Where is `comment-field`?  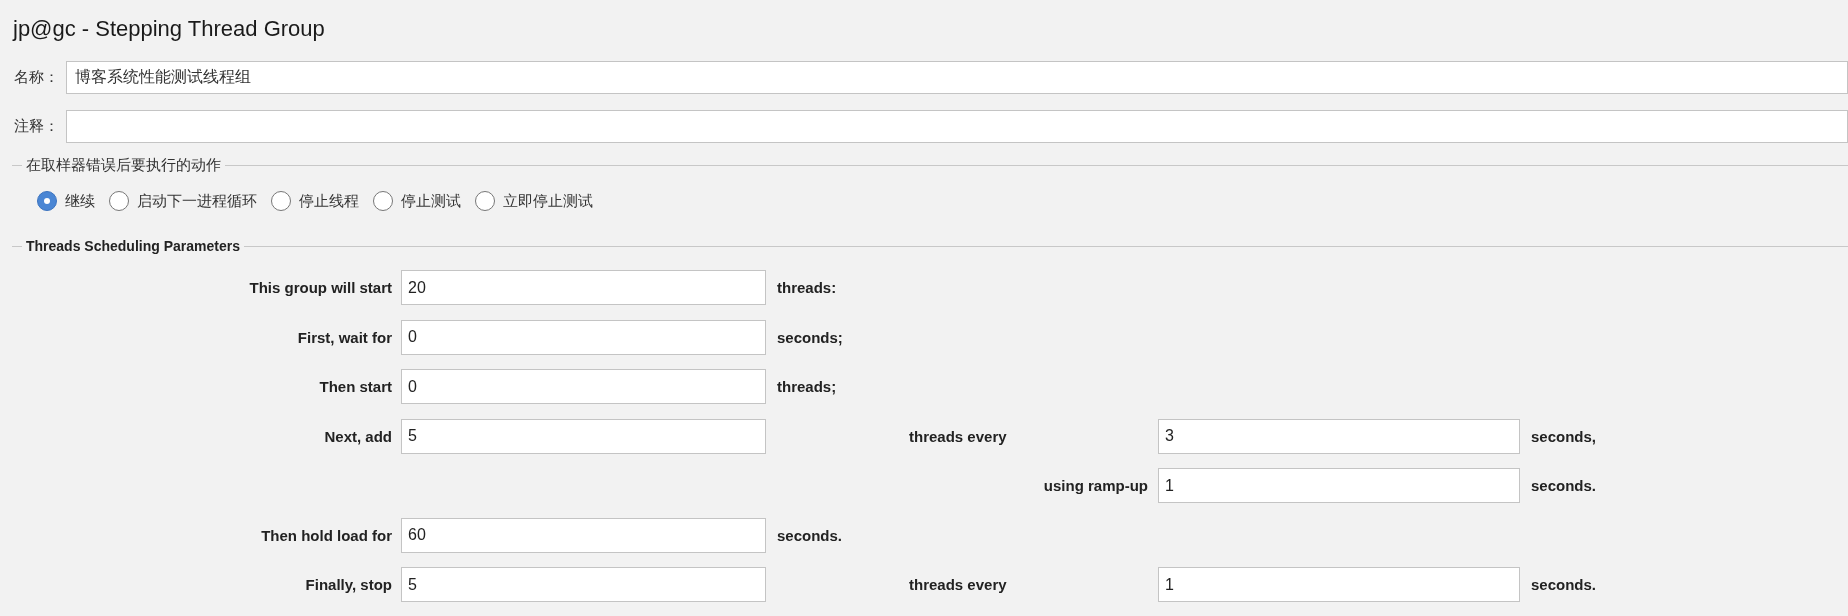
comment-field is located at coordinates (957, 126).